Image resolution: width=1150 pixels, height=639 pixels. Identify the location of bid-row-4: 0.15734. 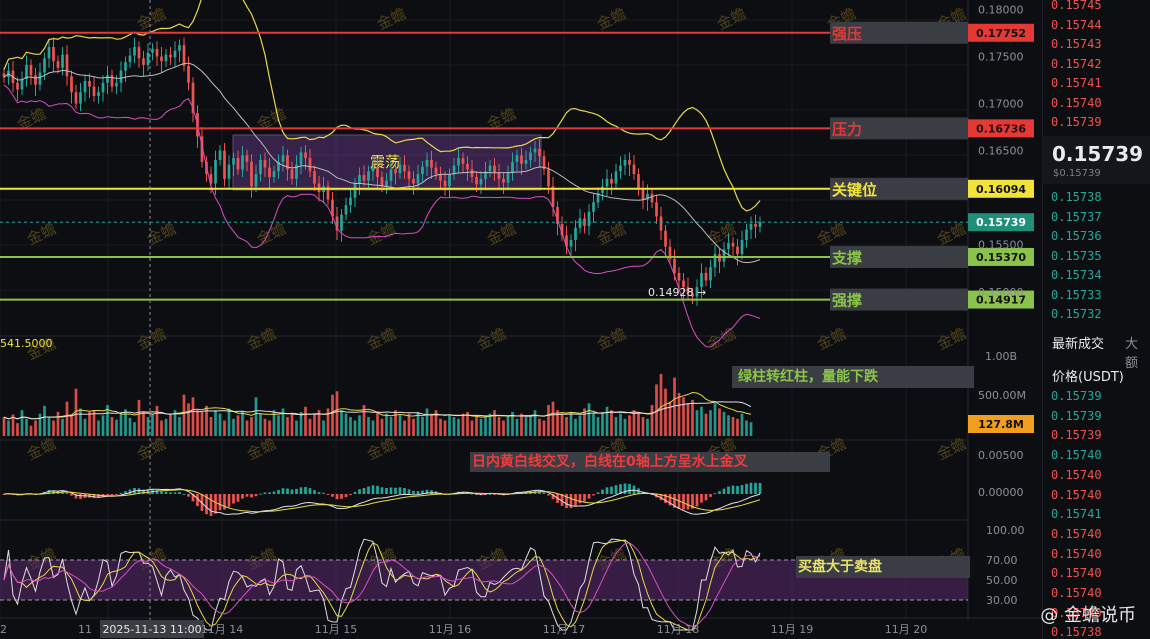
(1076, 275).